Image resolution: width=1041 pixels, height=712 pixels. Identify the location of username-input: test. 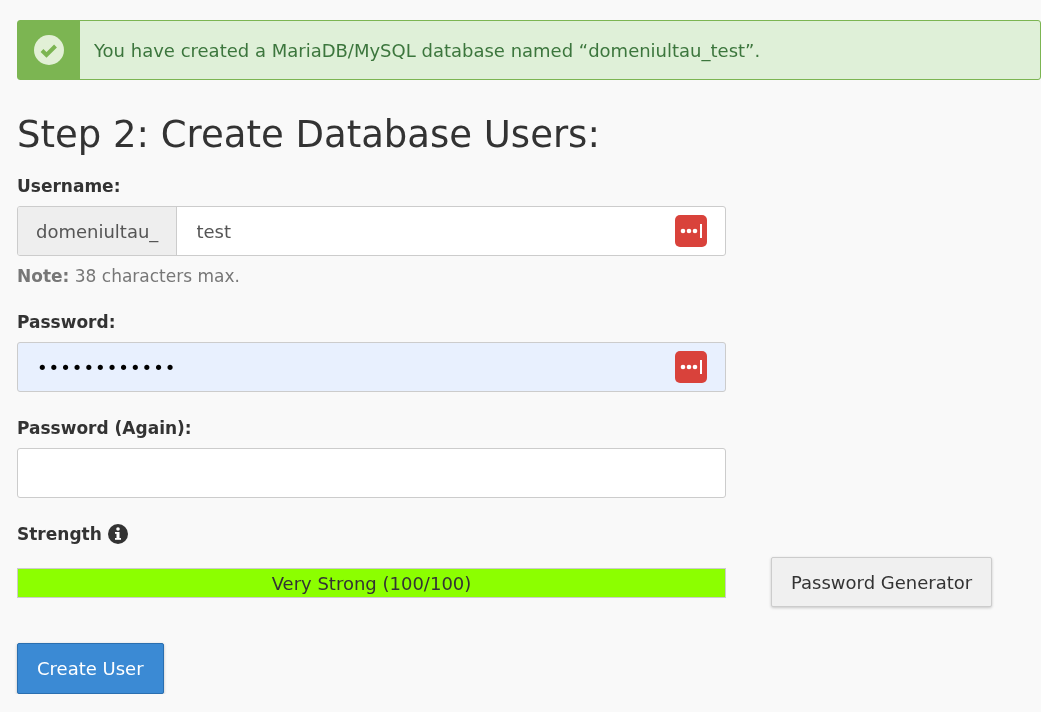
(435, 231).